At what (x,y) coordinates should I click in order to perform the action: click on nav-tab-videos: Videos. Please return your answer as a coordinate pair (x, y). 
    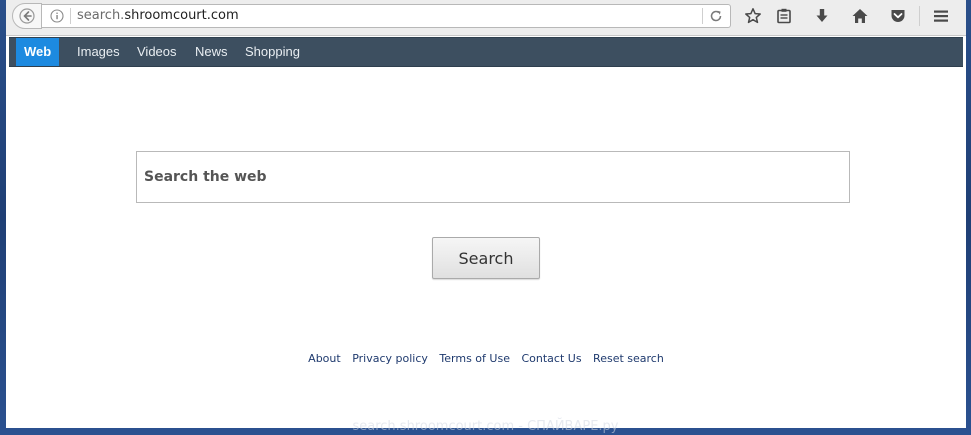
    Looking at the image, I should click on (157, 52).